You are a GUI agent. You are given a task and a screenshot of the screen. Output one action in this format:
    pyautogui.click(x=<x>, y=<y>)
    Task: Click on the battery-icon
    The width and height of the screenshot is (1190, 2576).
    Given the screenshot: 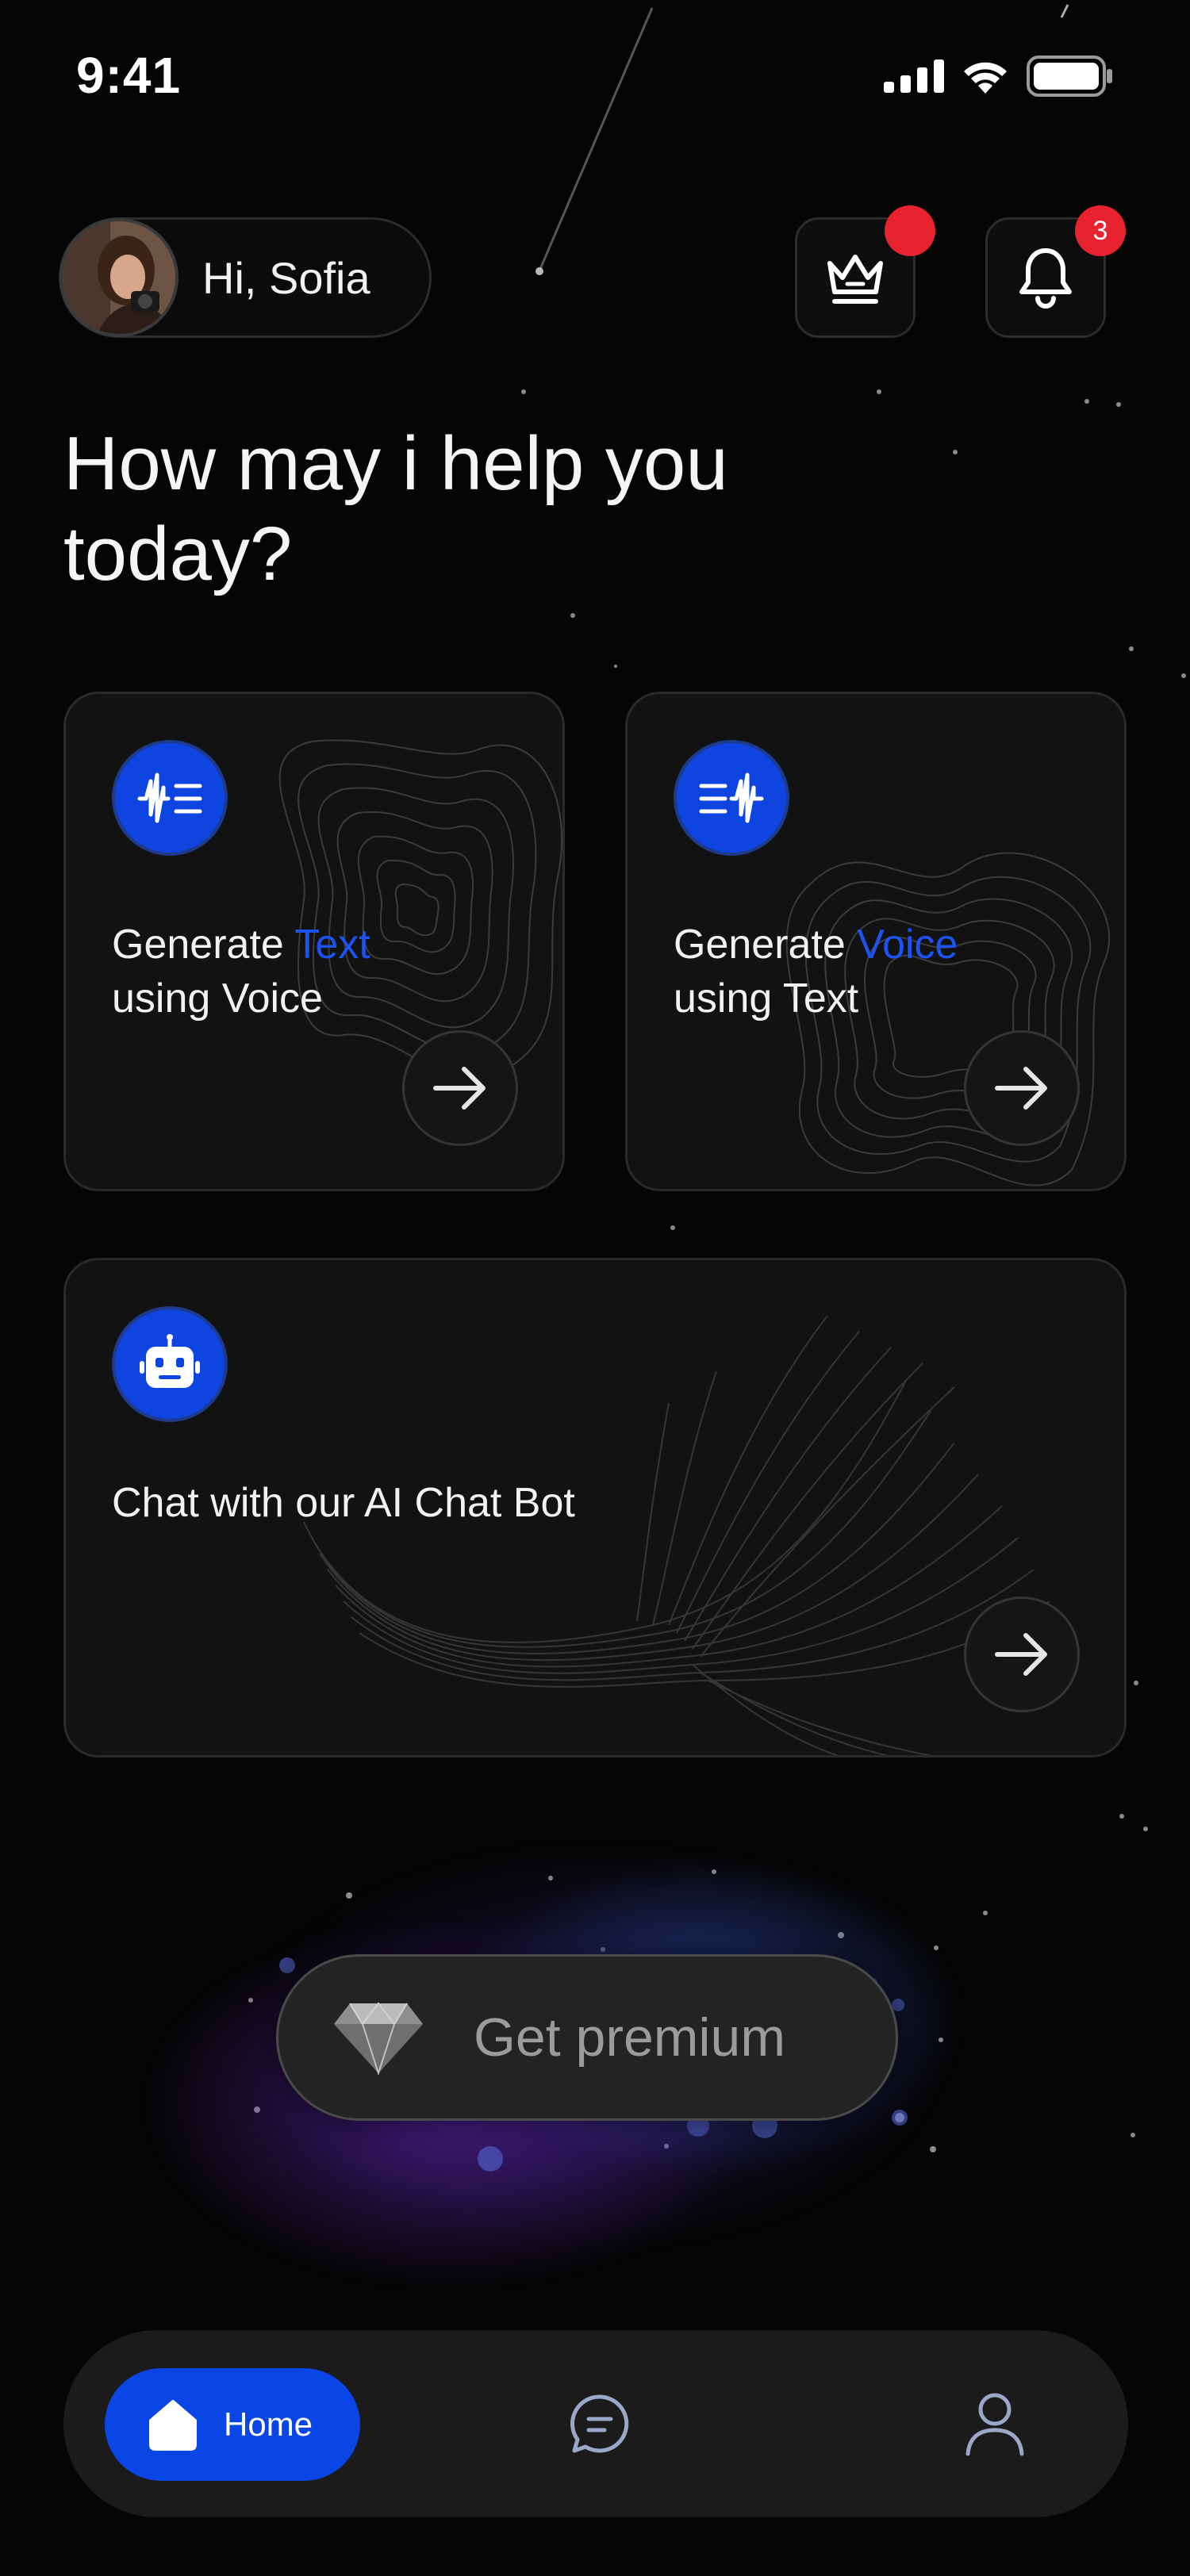 What is the action you would take?
    pyautogui.click(x=1069, y=76)
    